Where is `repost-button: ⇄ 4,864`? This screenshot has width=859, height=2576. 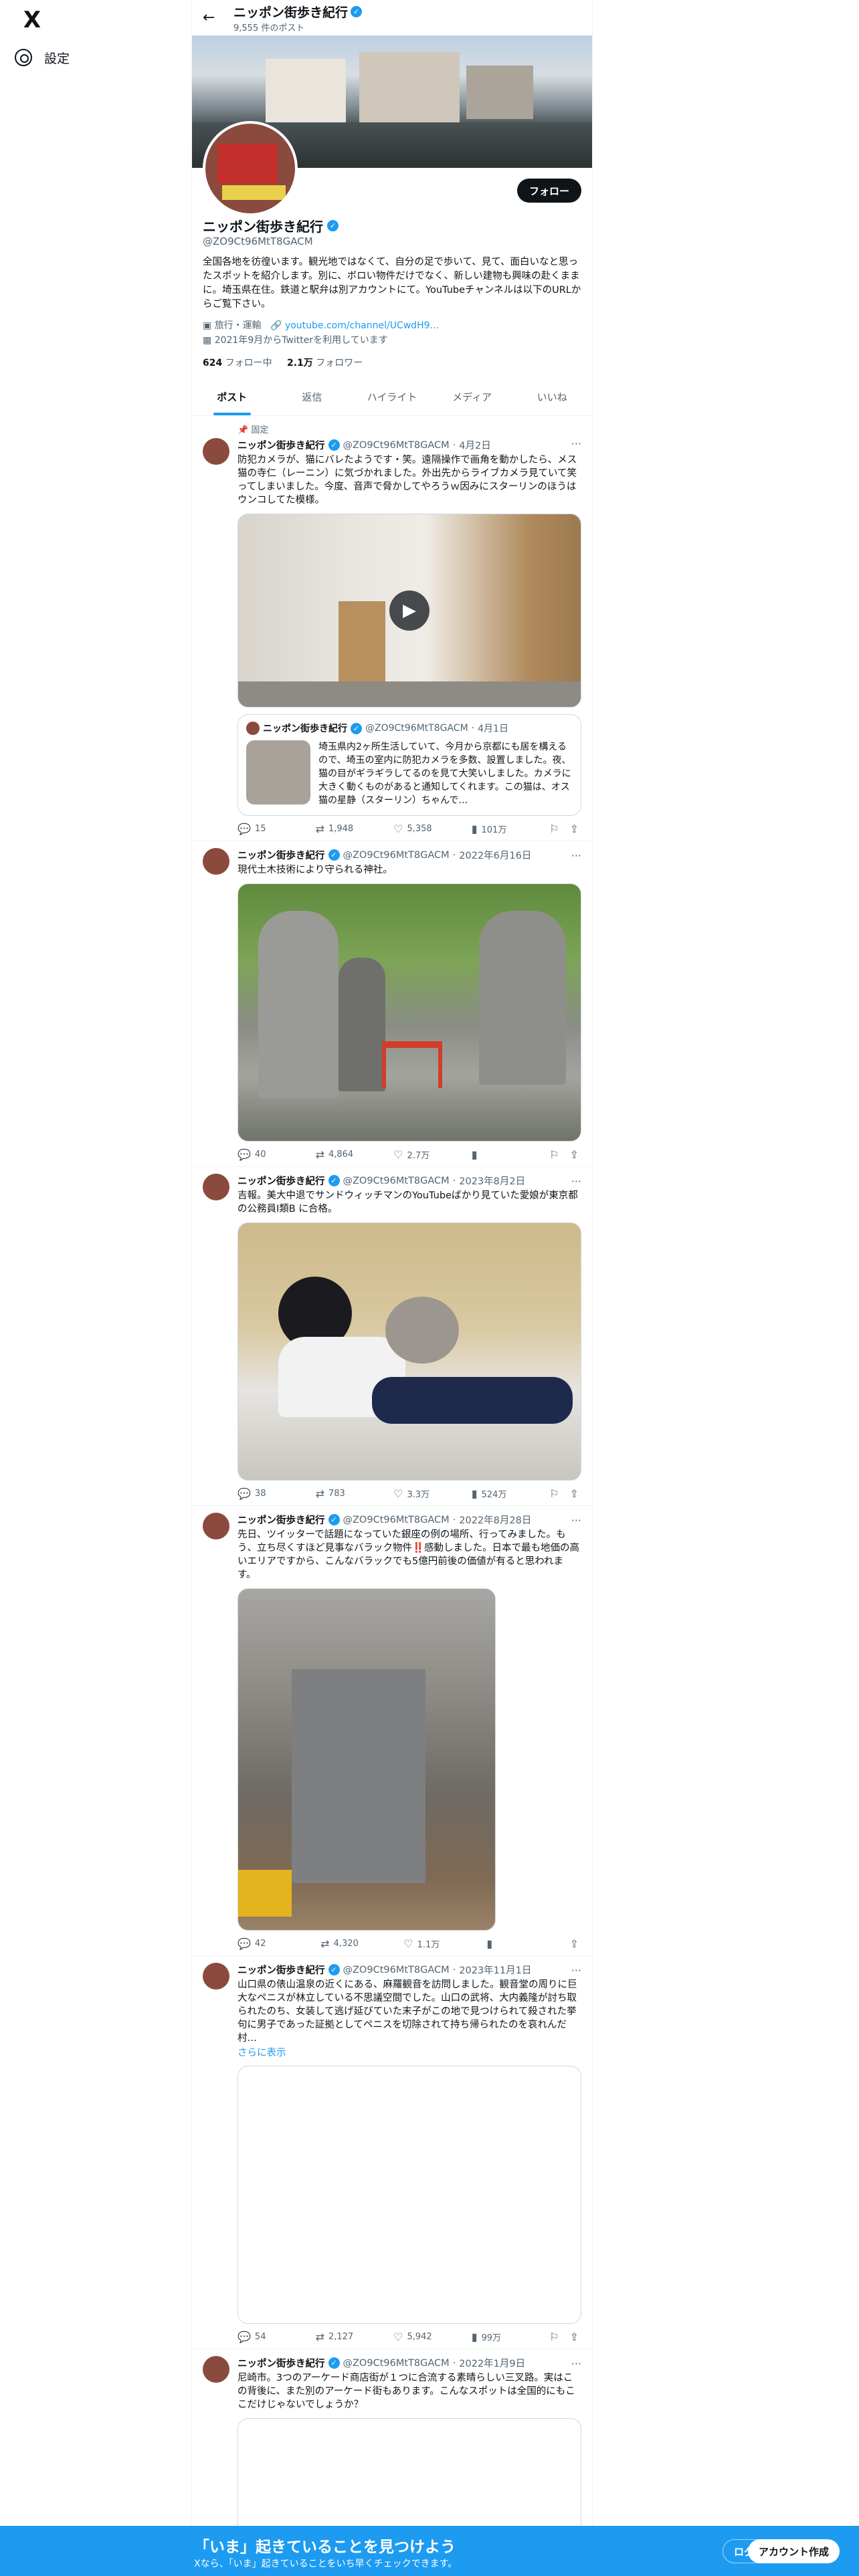 repost-button: ⇄ 4,864 is located at coordinates (340, 1154).